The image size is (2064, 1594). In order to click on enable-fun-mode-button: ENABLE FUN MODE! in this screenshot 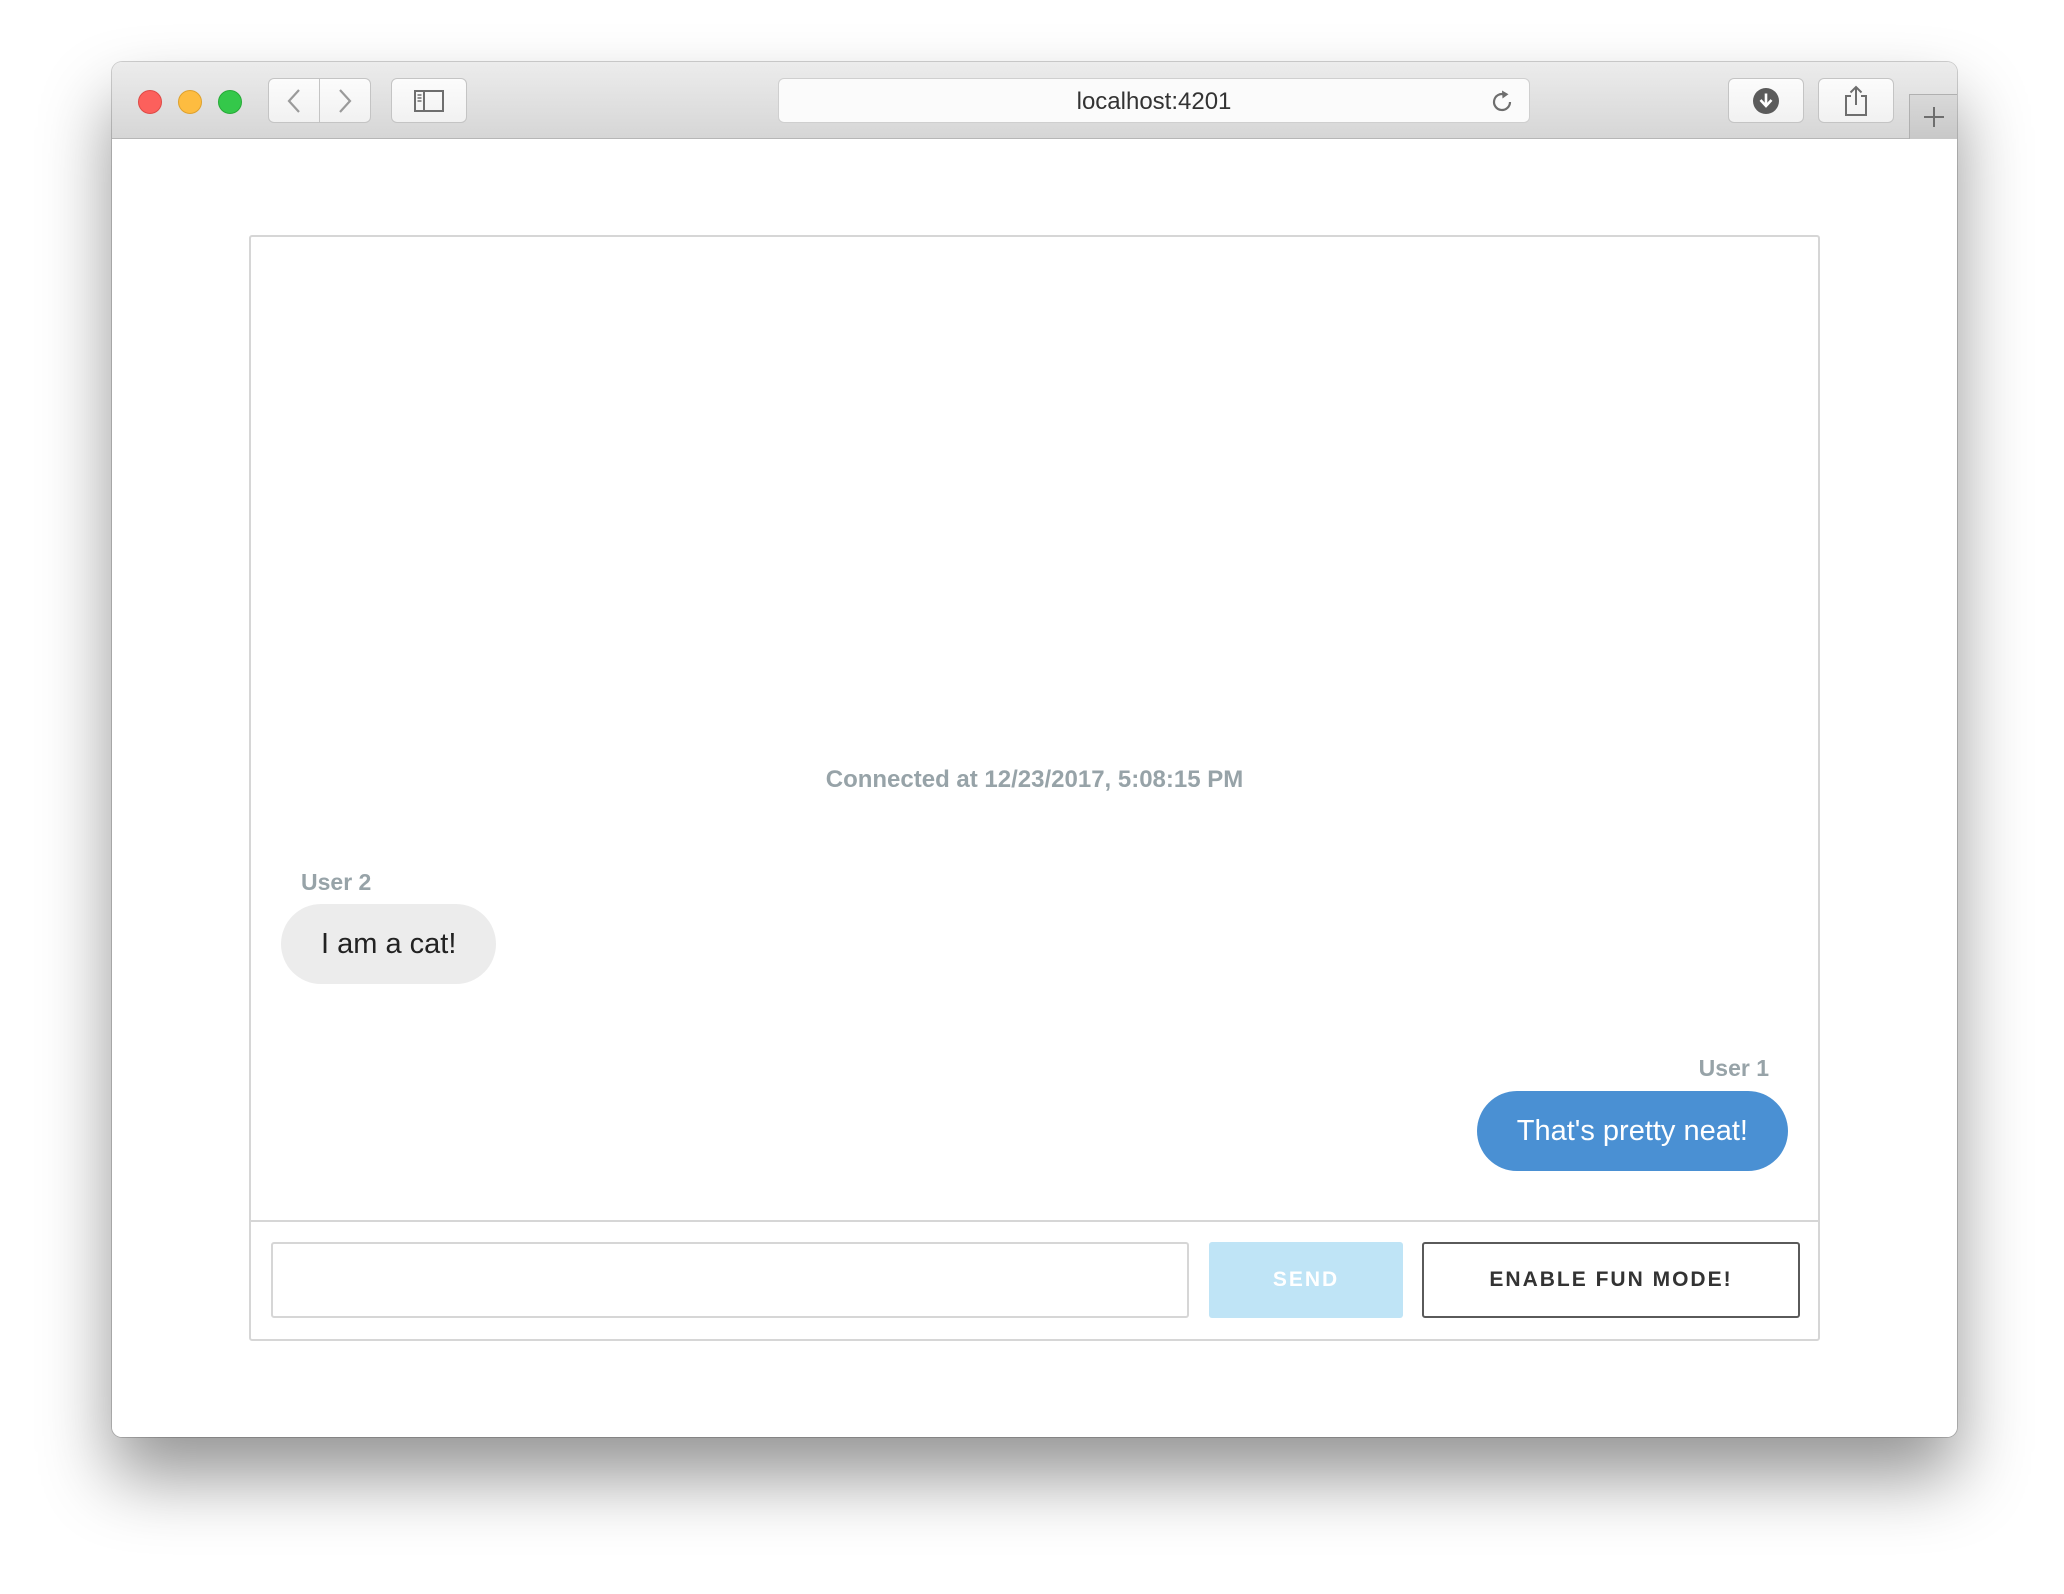, I will do `click(1611, 1280)`.